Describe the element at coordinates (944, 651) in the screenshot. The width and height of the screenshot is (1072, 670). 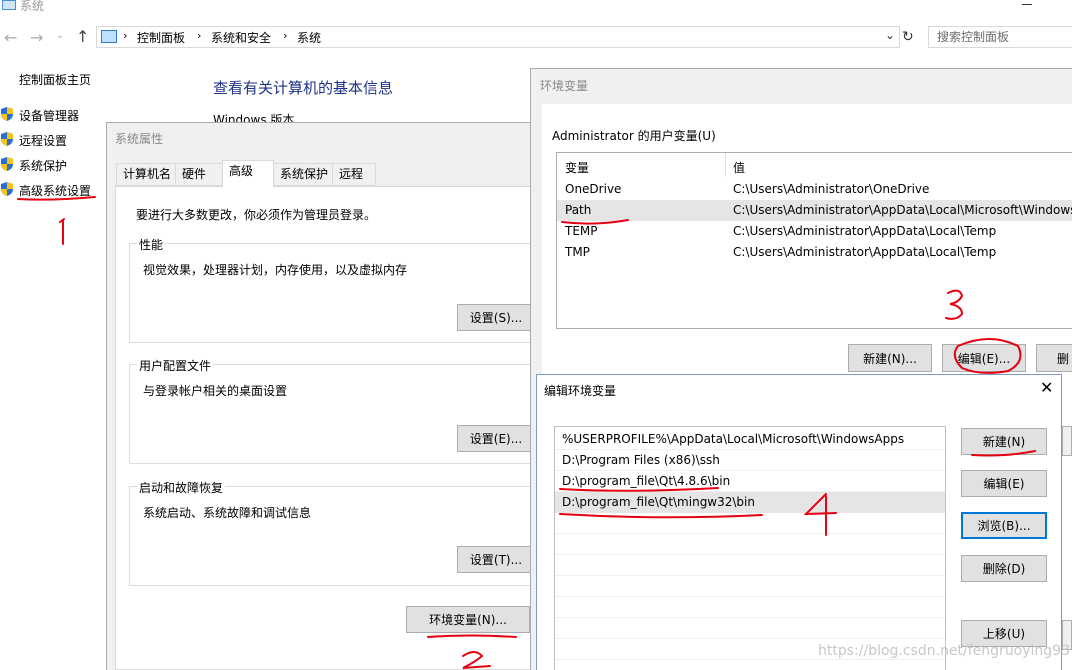
I see `watermark-text: https://blog.csdn.net/fengruoying93` at that location.